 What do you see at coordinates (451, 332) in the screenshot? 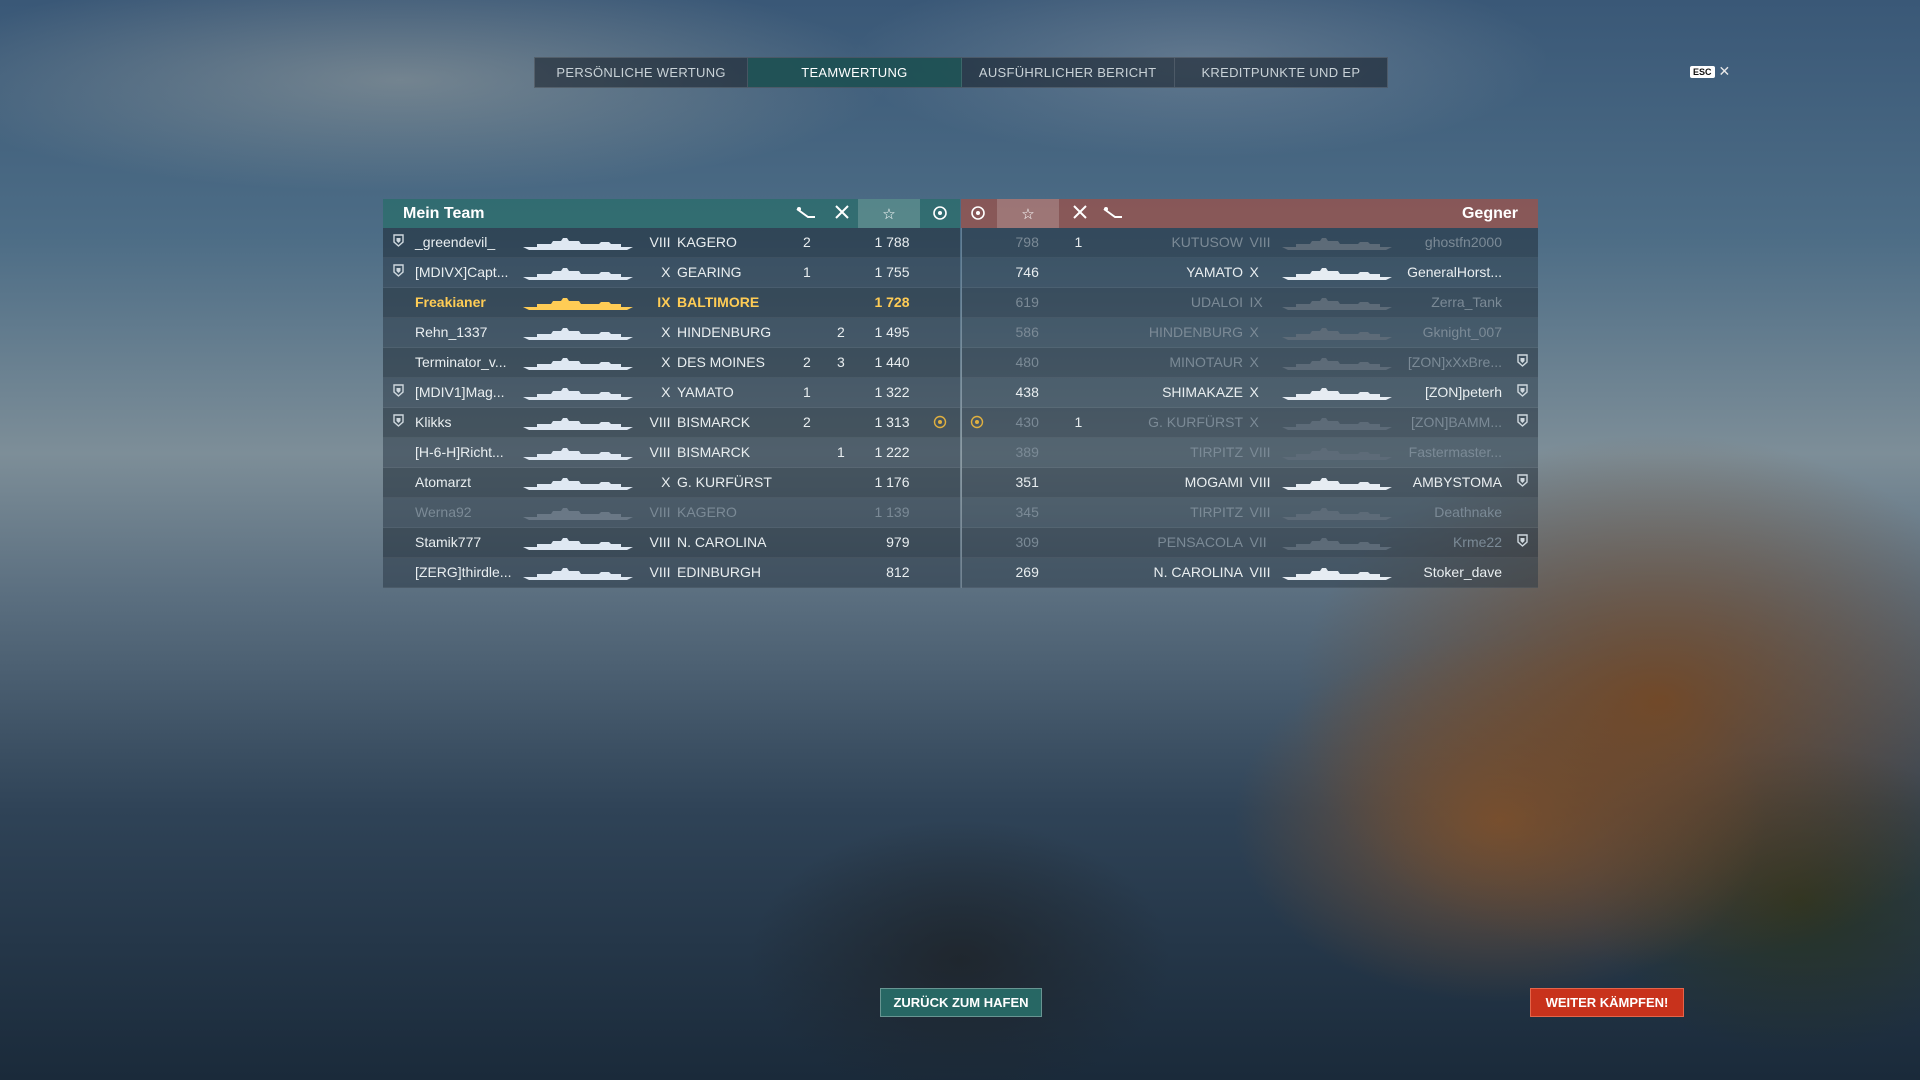
I see `player-name: Rehn_1337` at bounding box center [451, 332].